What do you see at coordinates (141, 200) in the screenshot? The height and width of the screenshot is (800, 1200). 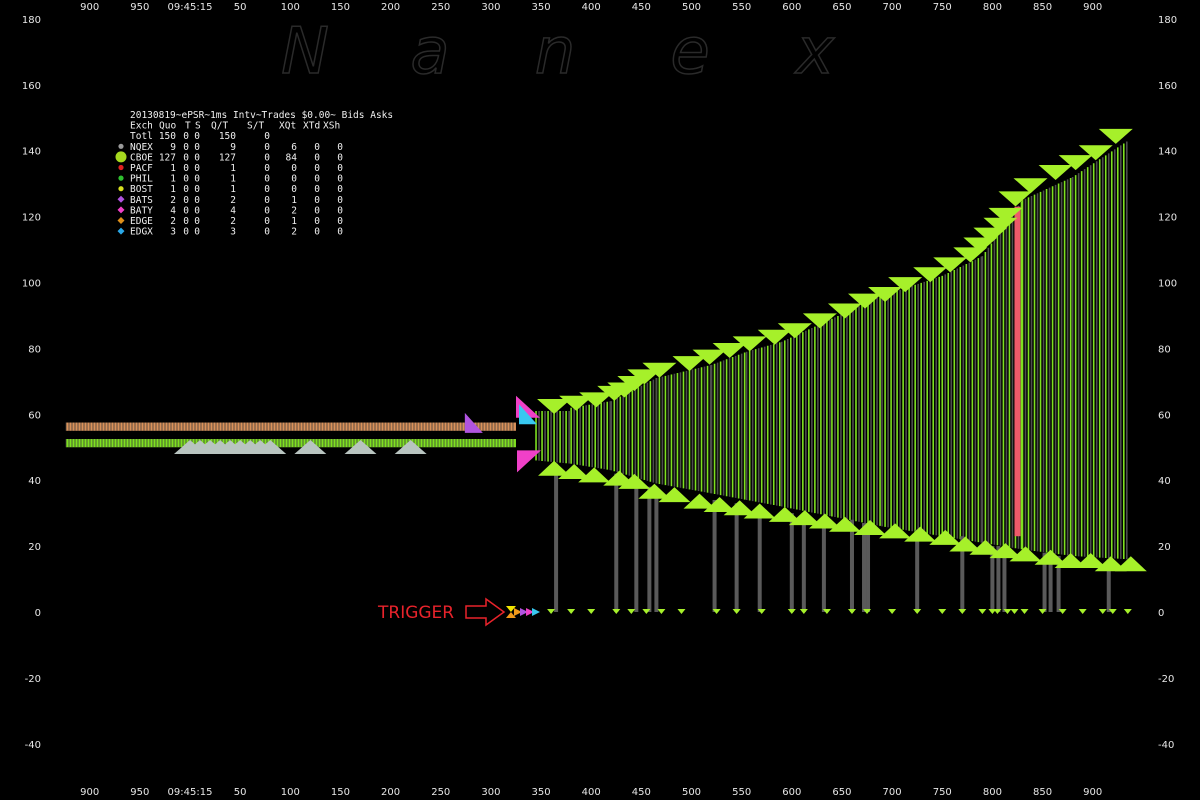 I see `exchange-name: BATS` at bounding box center [141, 200].